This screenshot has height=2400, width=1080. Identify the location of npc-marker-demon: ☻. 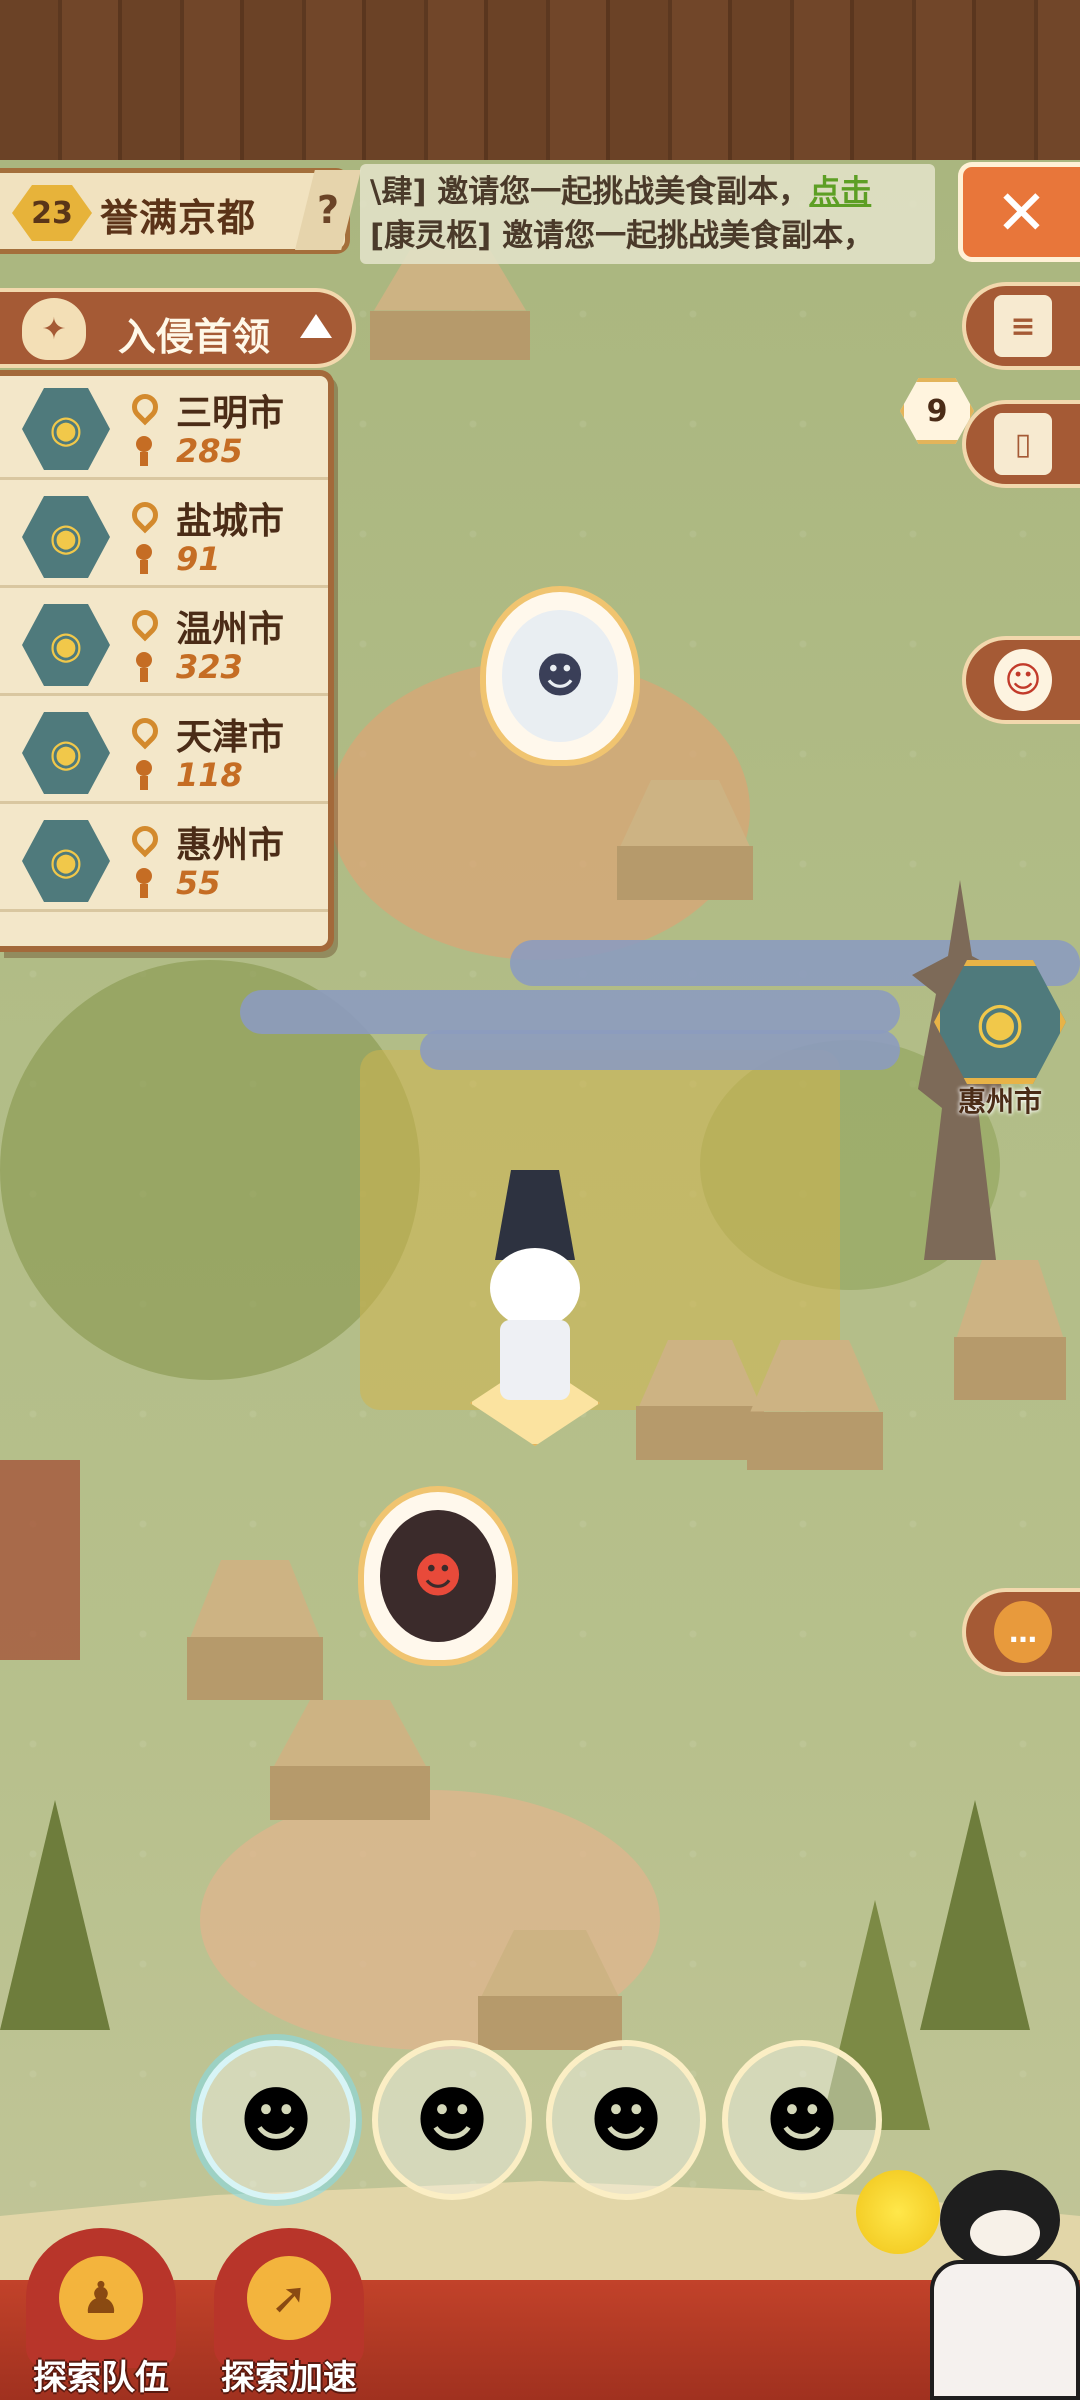
(438, 1576).